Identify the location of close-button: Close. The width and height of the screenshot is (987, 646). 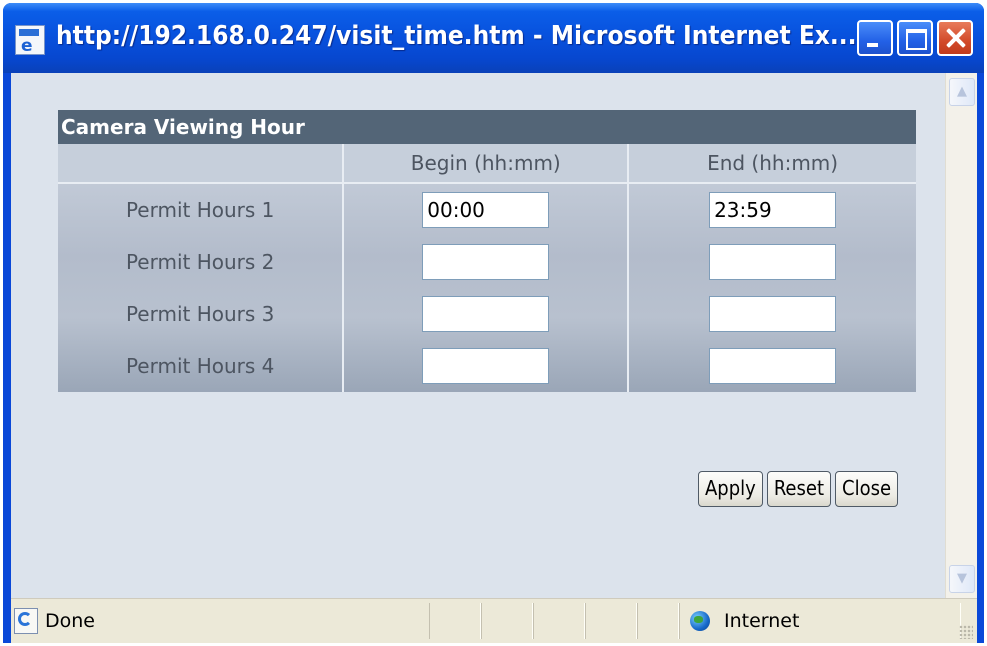
(867, 489).